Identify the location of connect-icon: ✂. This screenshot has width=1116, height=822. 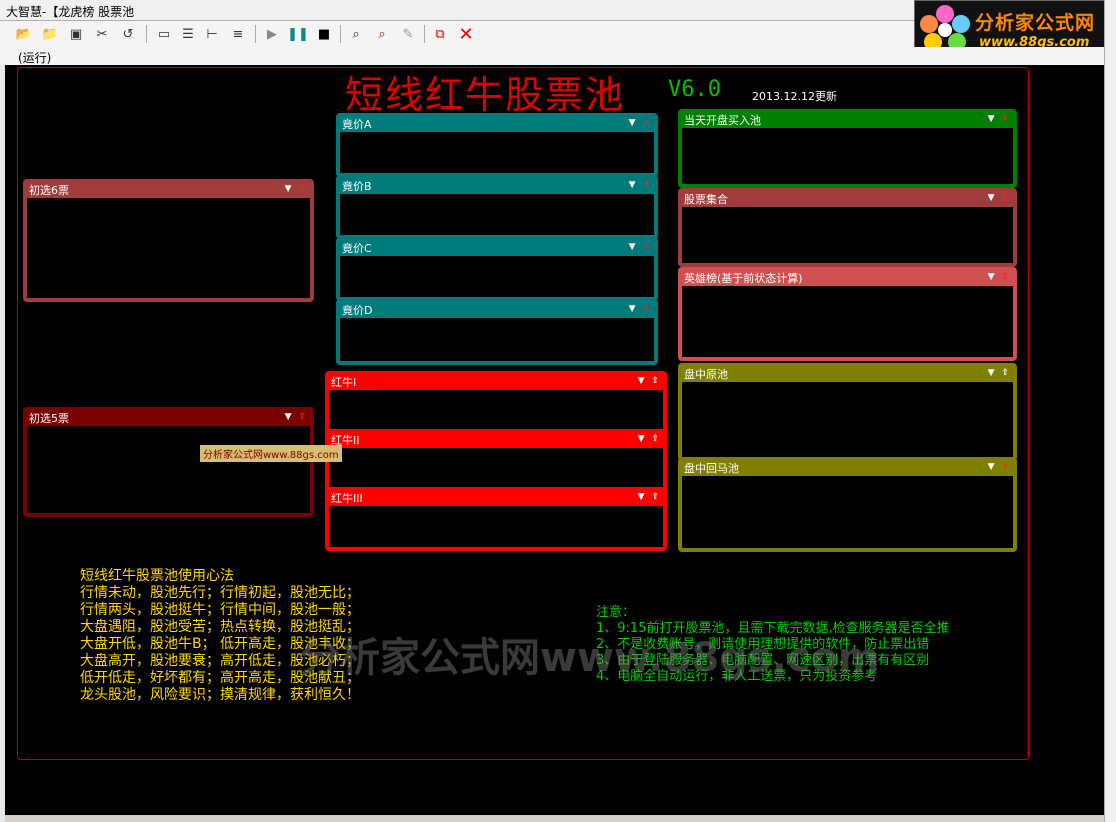
(102, 34).